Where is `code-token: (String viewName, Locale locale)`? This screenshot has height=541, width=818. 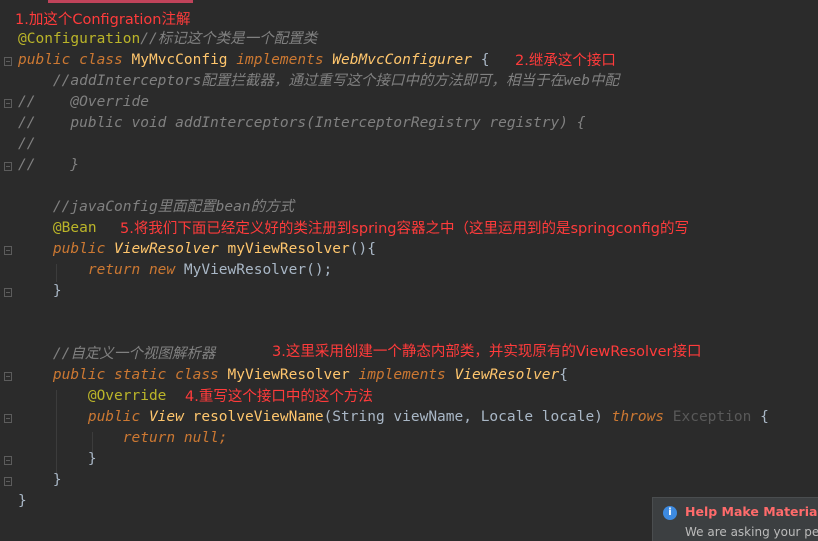 code-token: (String viewName, Locale locale) is located at coordinates (467, 417).